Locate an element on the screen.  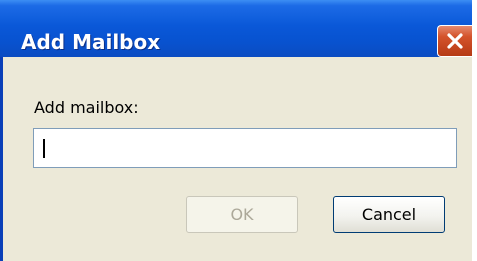
ok-button: OK is located at coordinates (242, 214).